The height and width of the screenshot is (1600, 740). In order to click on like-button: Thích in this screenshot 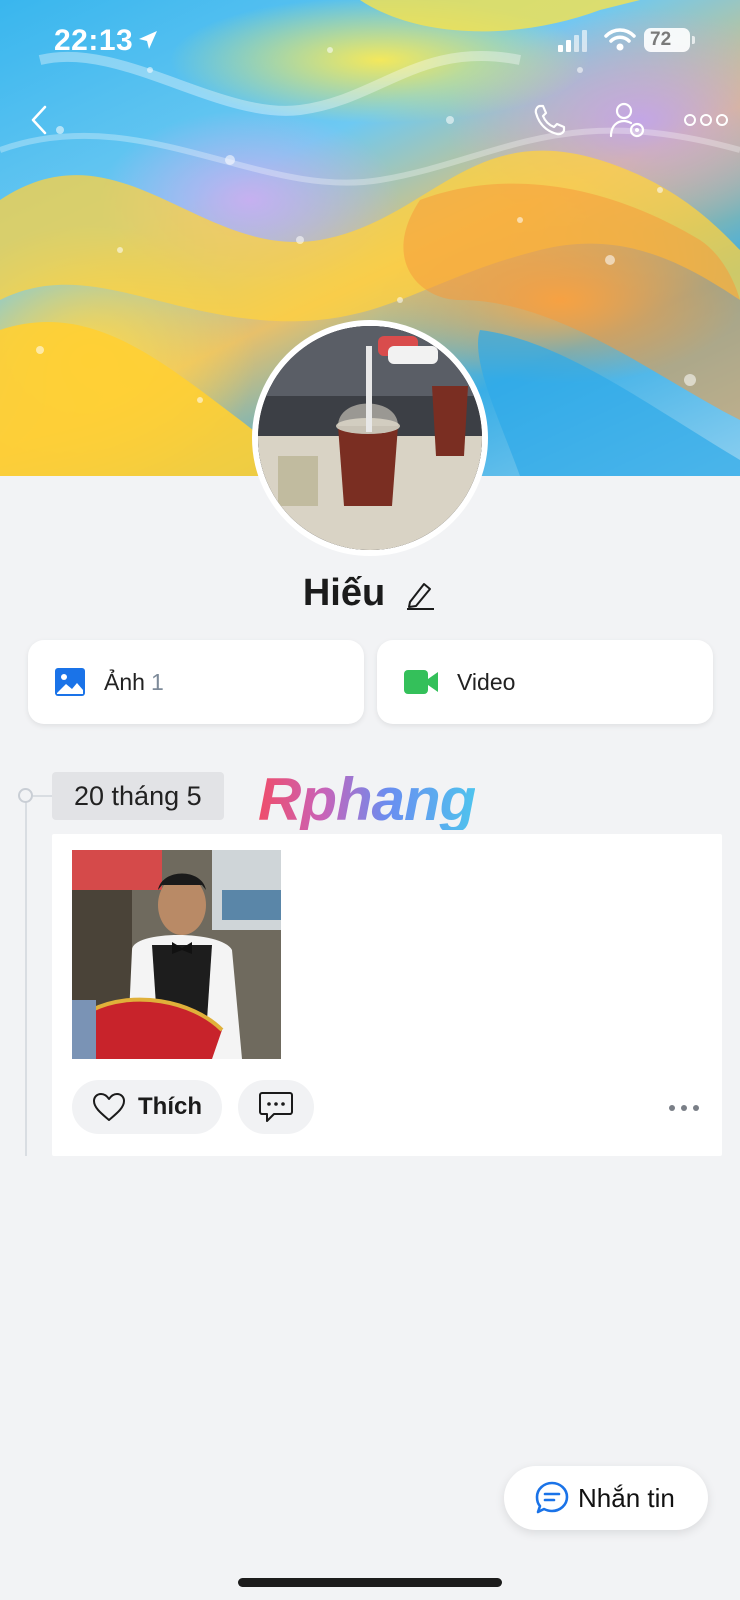, I will do `click(147, 1107)`.